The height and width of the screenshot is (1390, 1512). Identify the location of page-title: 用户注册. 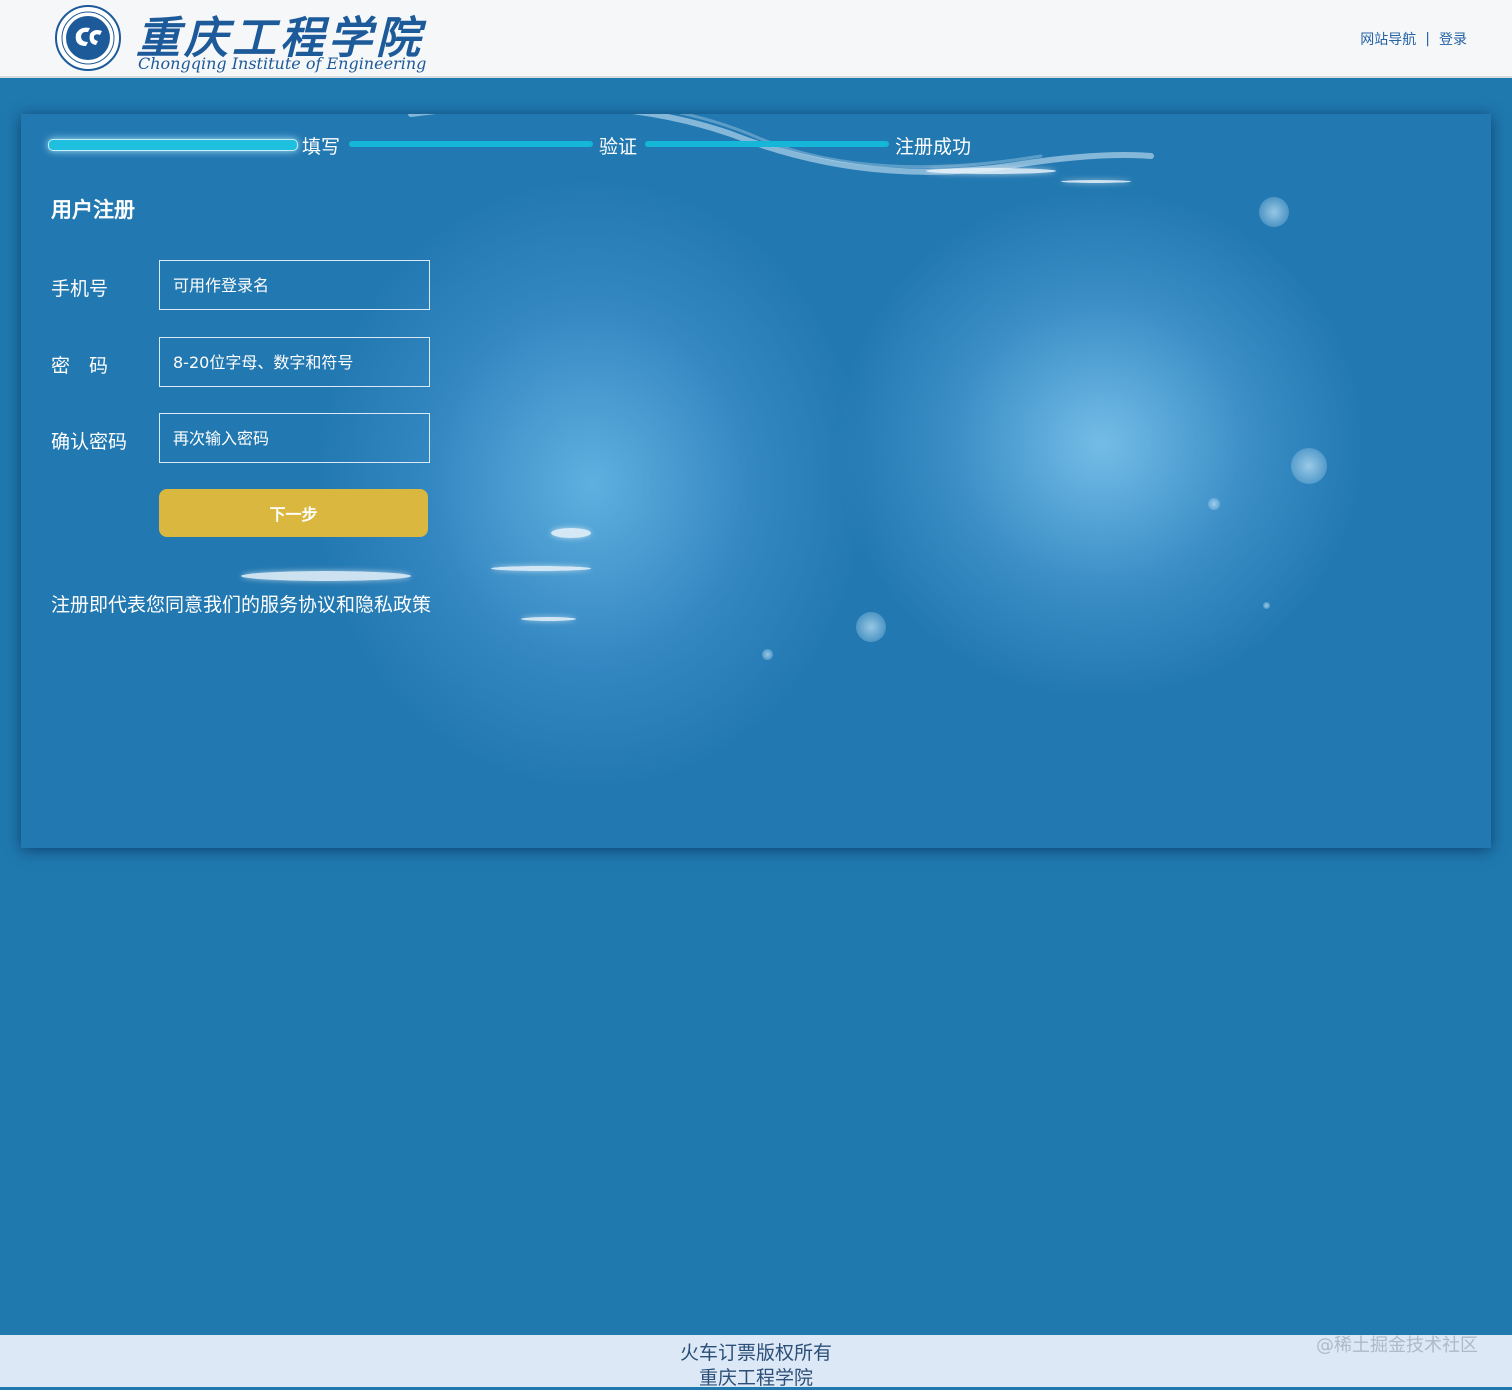
(93, 210).